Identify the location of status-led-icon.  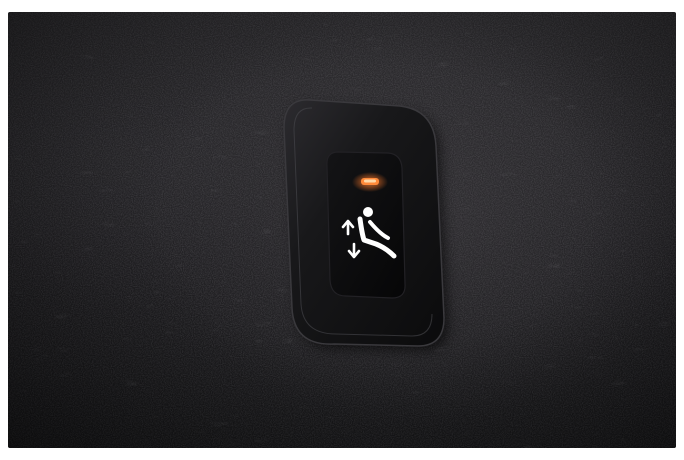
(370, 182).